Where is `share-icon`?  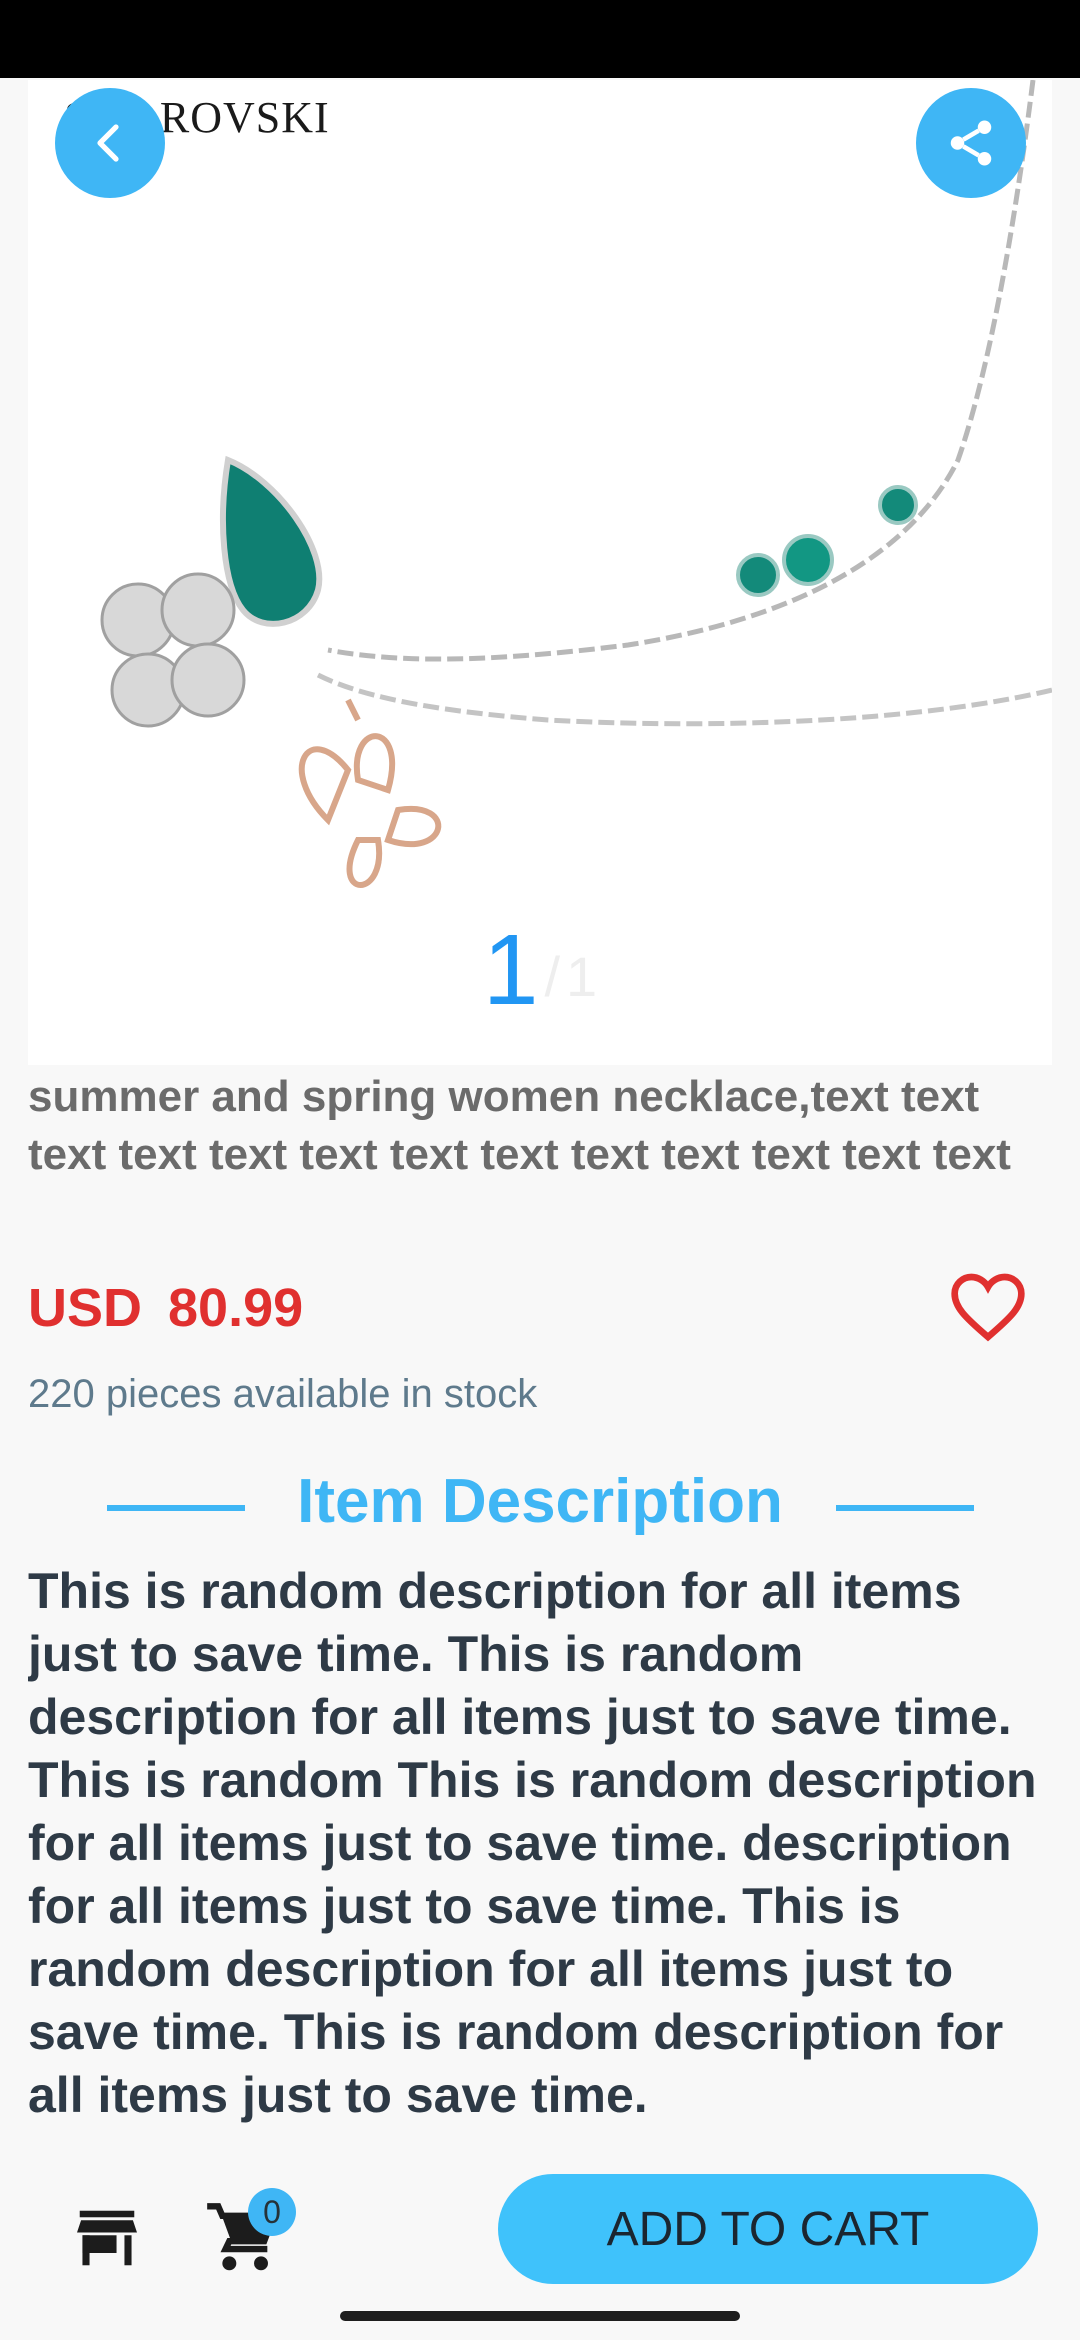
share-icon is located at coordinates (971, 143).